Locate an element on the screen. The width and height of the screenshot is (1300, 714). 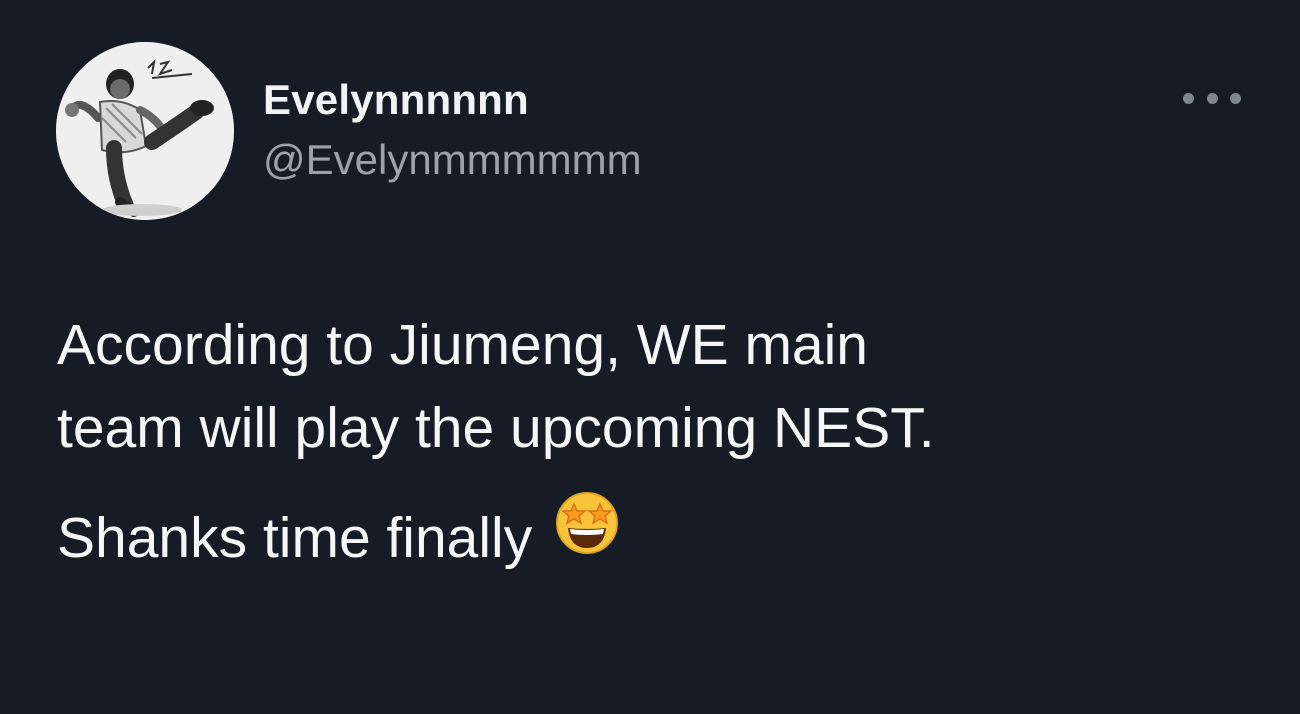
avatar-photo-icon is located at coordinates (145, 131).